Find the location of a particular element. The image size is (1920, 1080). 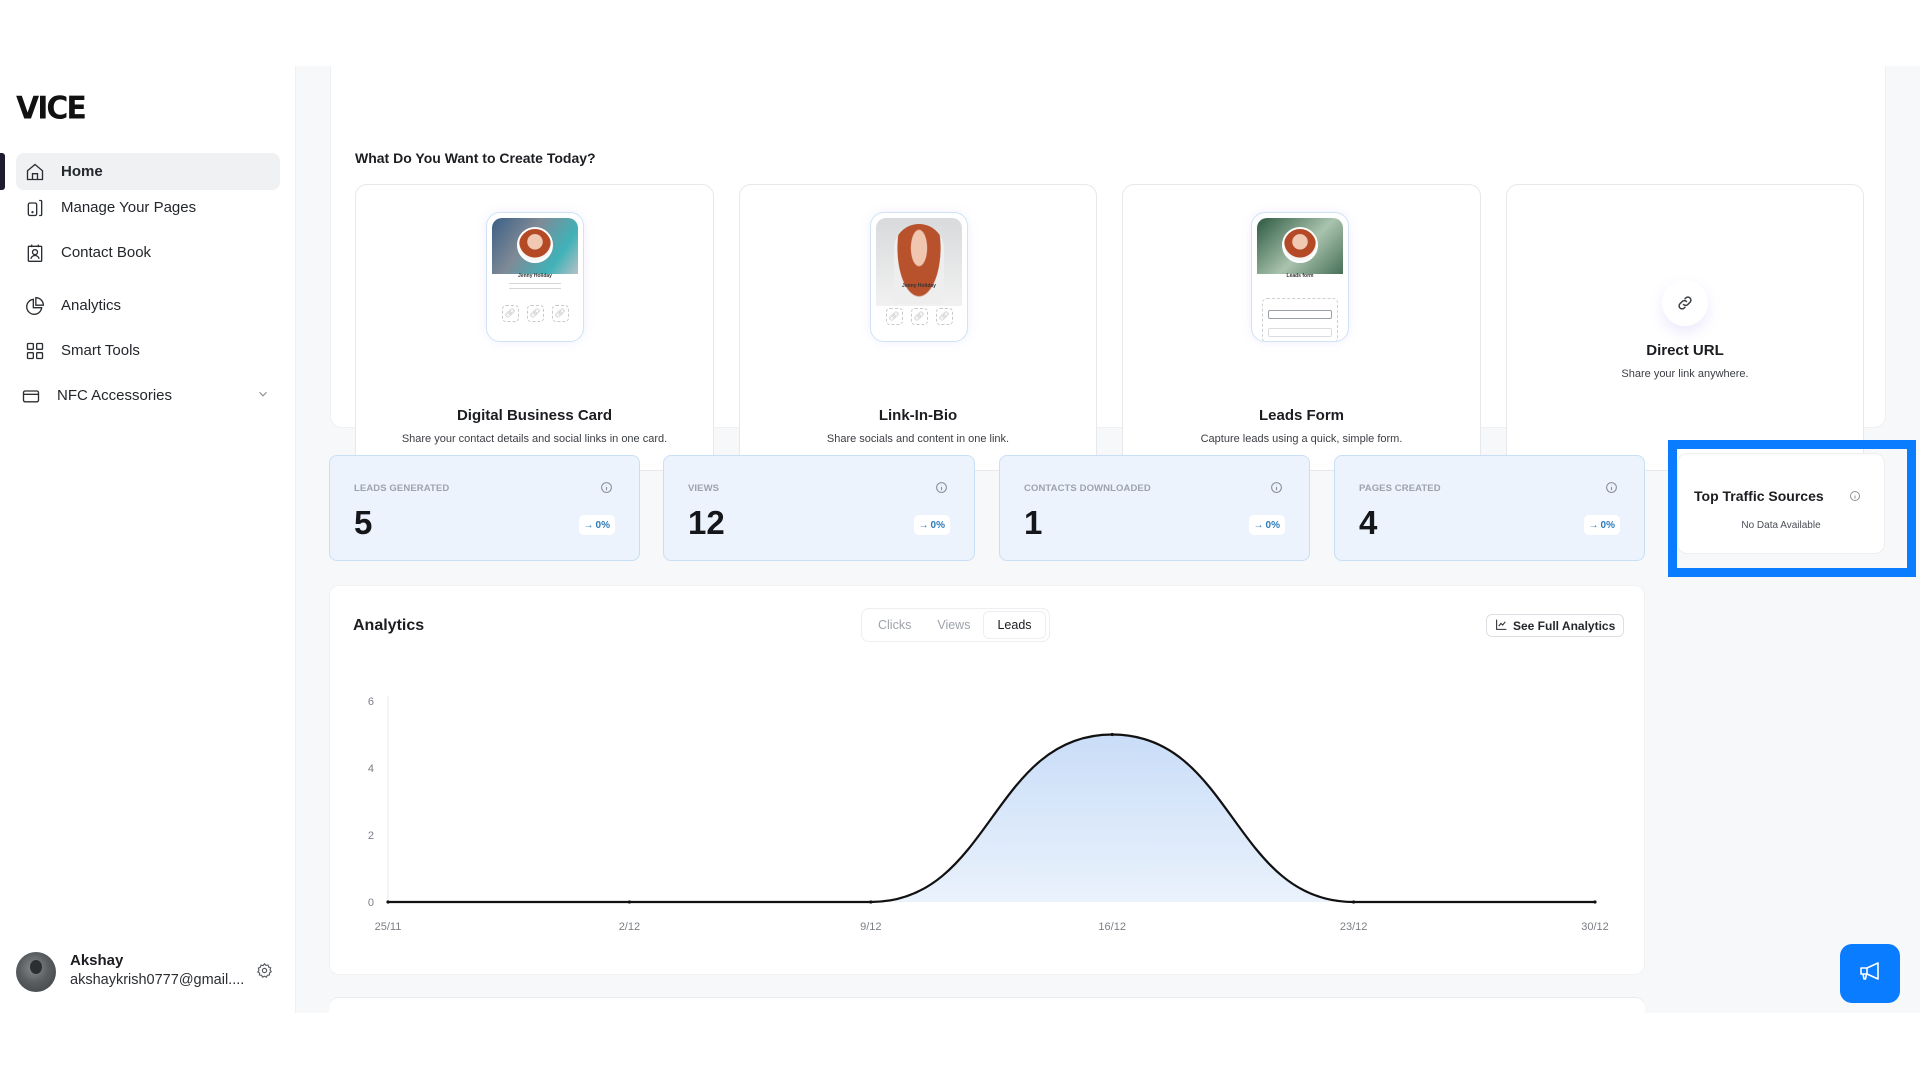

stat-card-pages-created: PAGES CREATED 4 → 0% is located at coordinates (1489, 508).